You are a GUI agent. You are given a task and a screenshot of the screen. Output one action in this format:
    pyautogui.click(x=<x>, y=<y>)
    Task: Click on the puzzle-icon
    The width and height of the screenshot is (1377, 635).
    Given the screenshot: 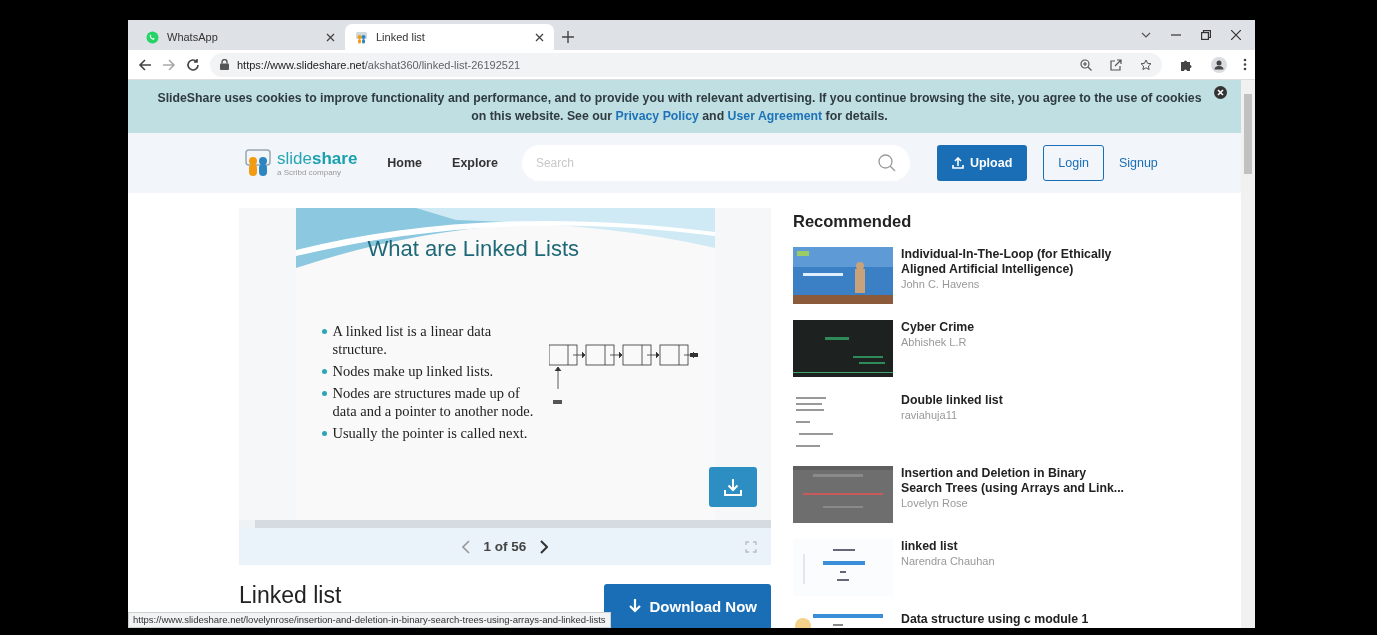 What is the action you would take?
    pyautogui.click(x=1186, y=64)
    